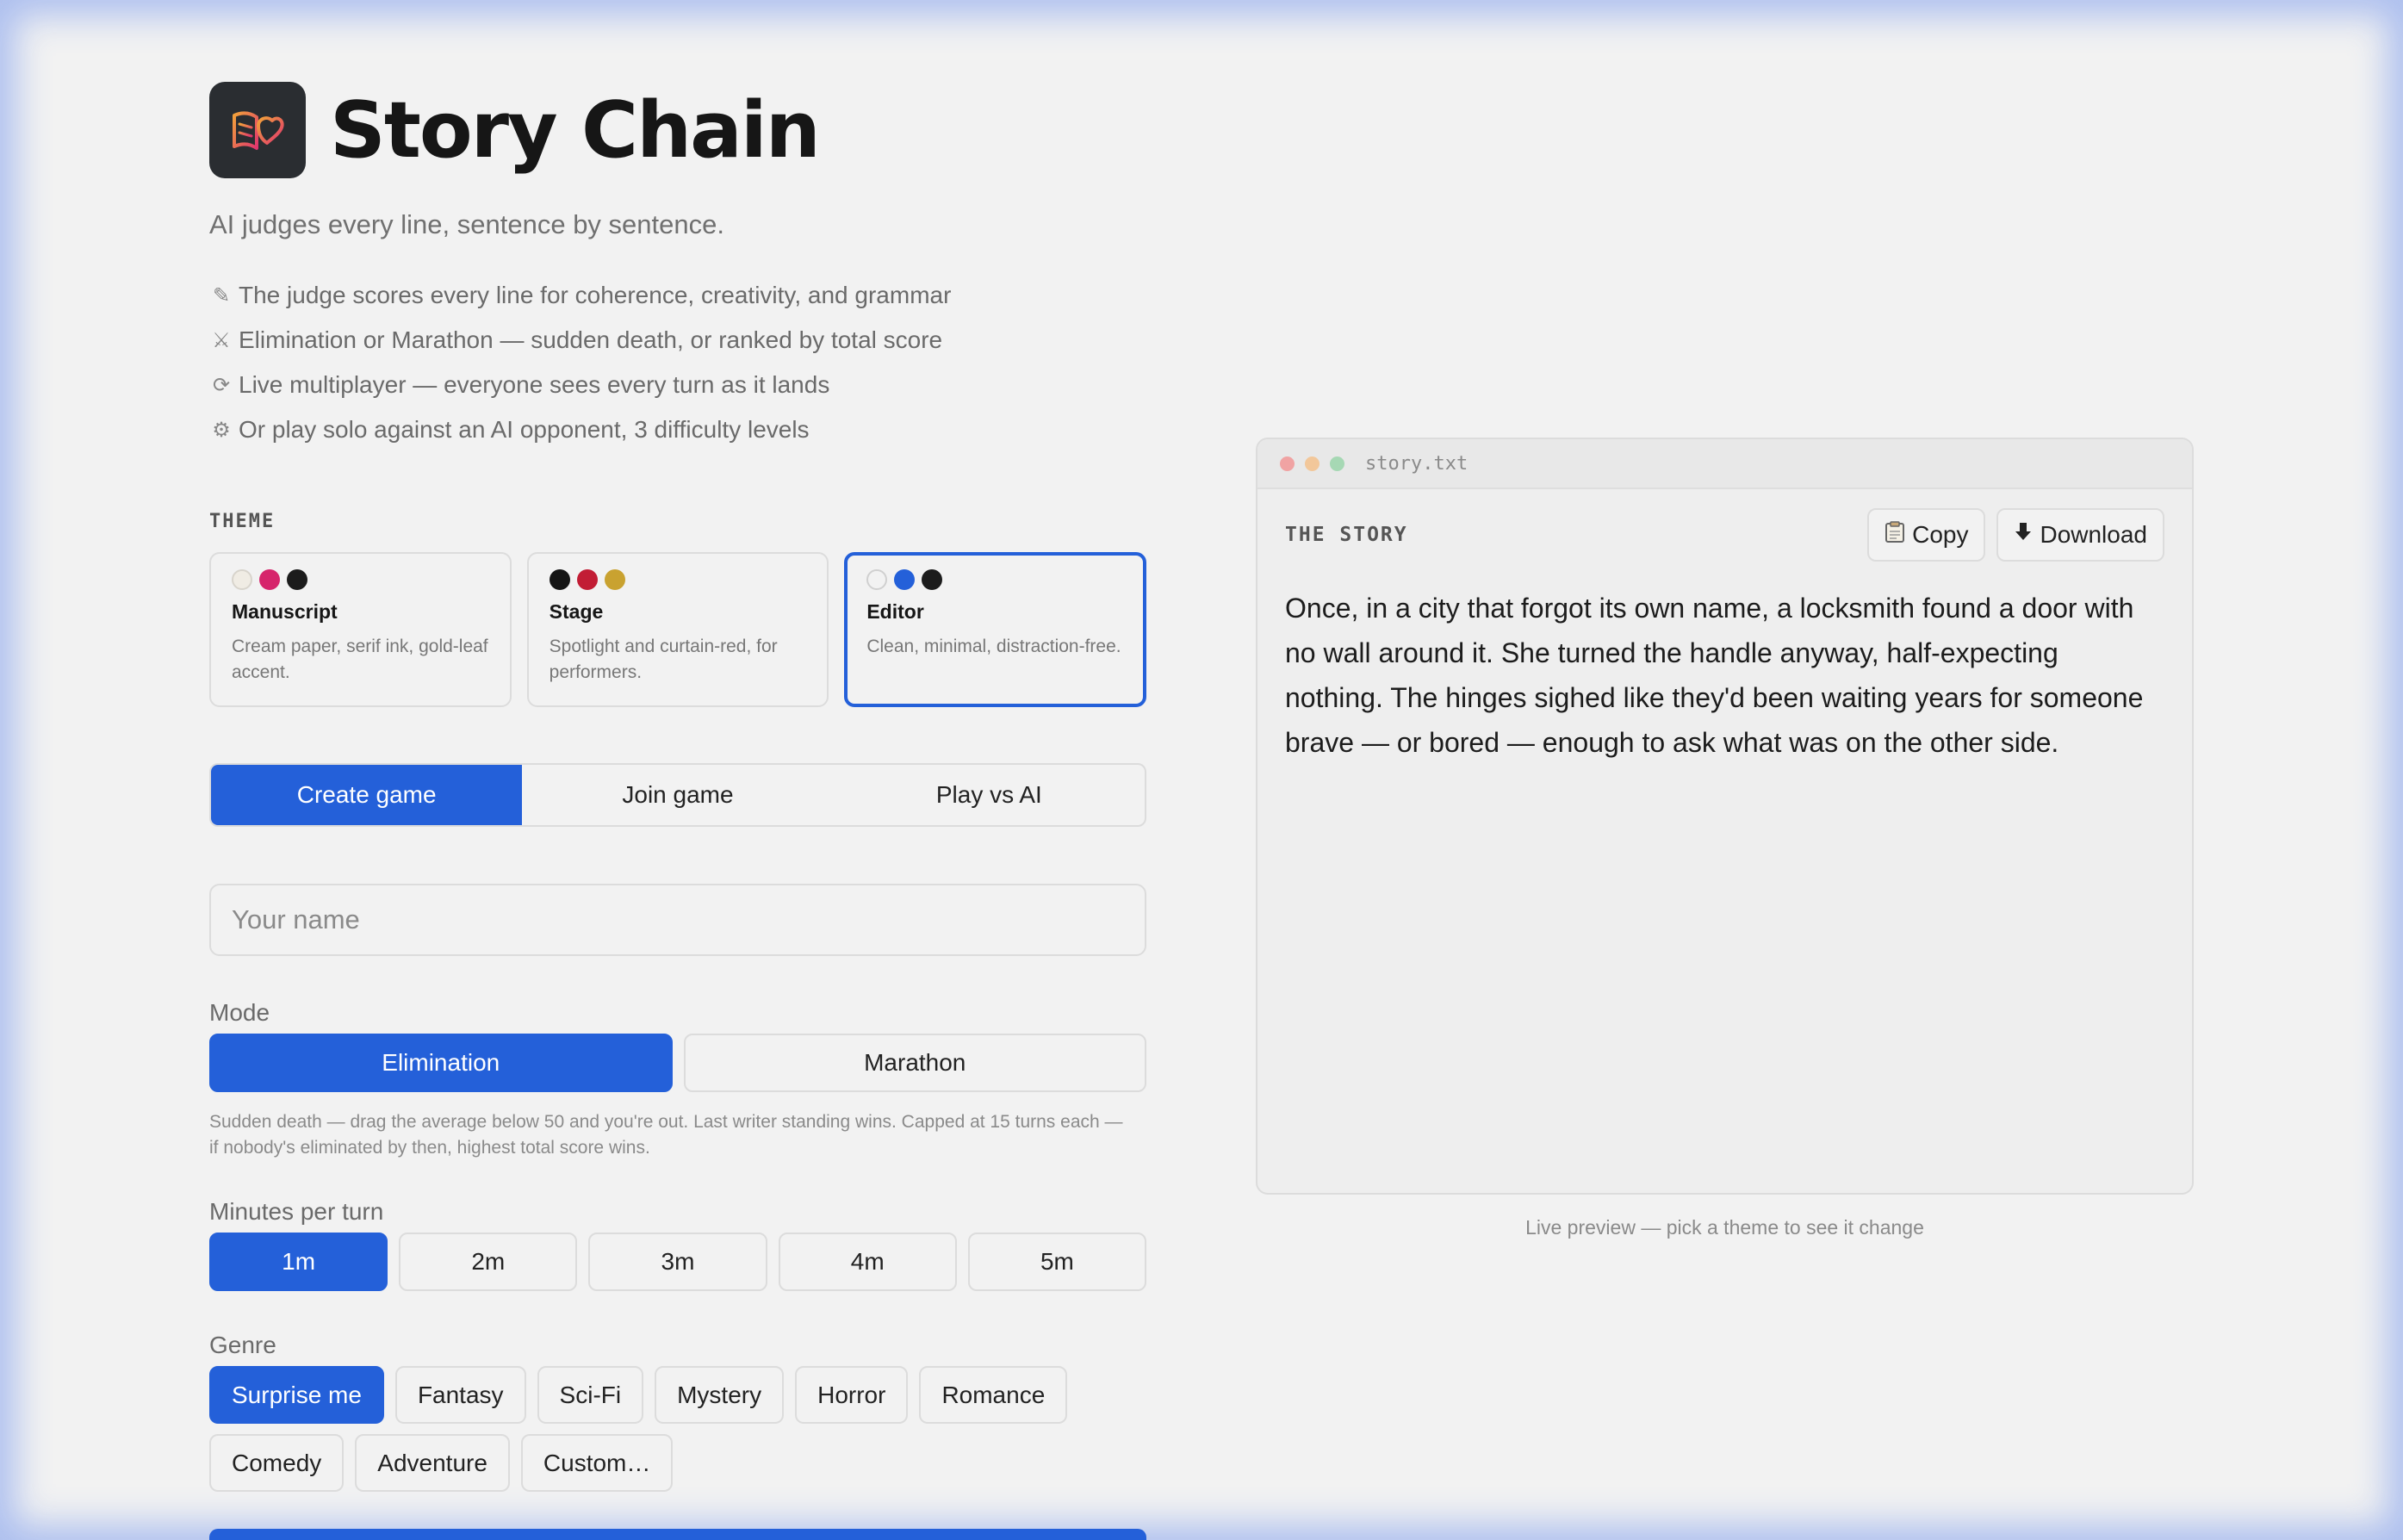  I want to click on robot-icon: ⚙, so click(221, 430).